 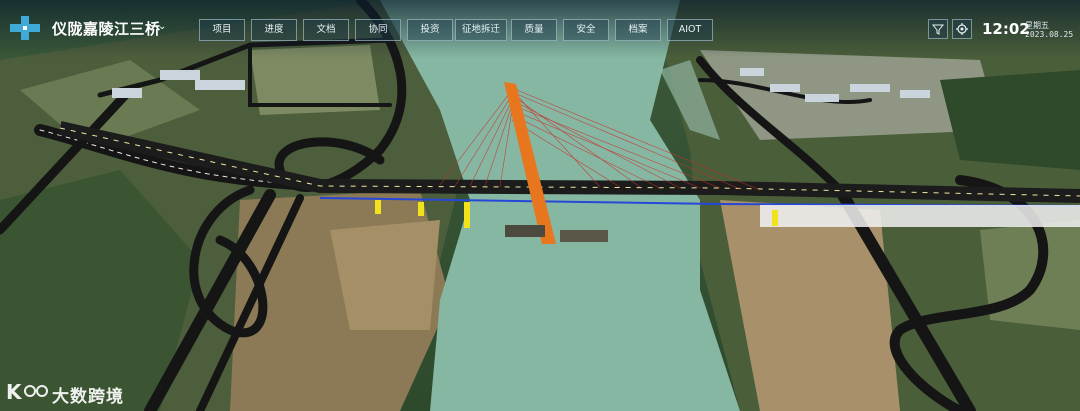 I want to click on gear-icon, so click(x=962, y=29).